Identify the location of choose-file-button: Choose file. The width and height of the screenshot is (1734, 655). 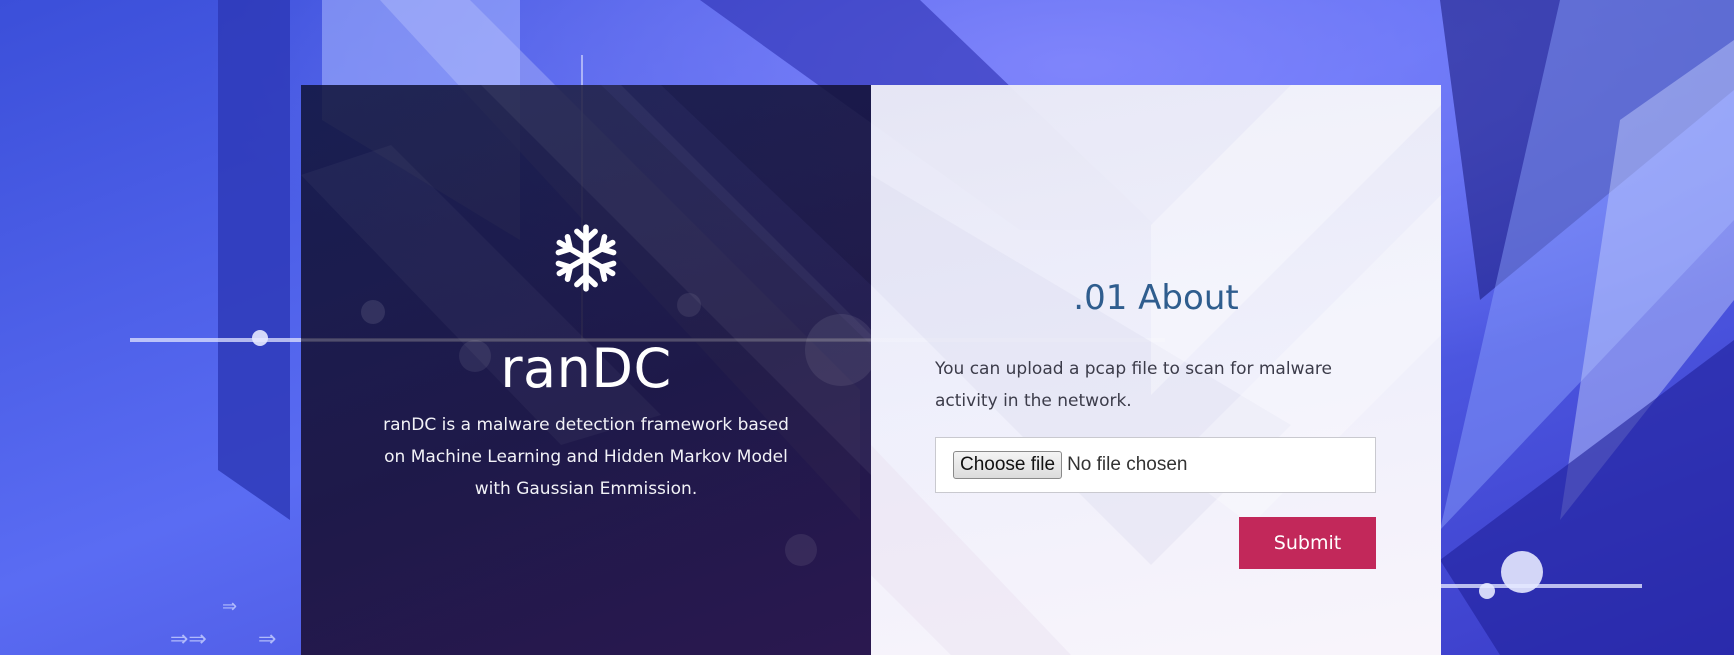
(1008, 465).